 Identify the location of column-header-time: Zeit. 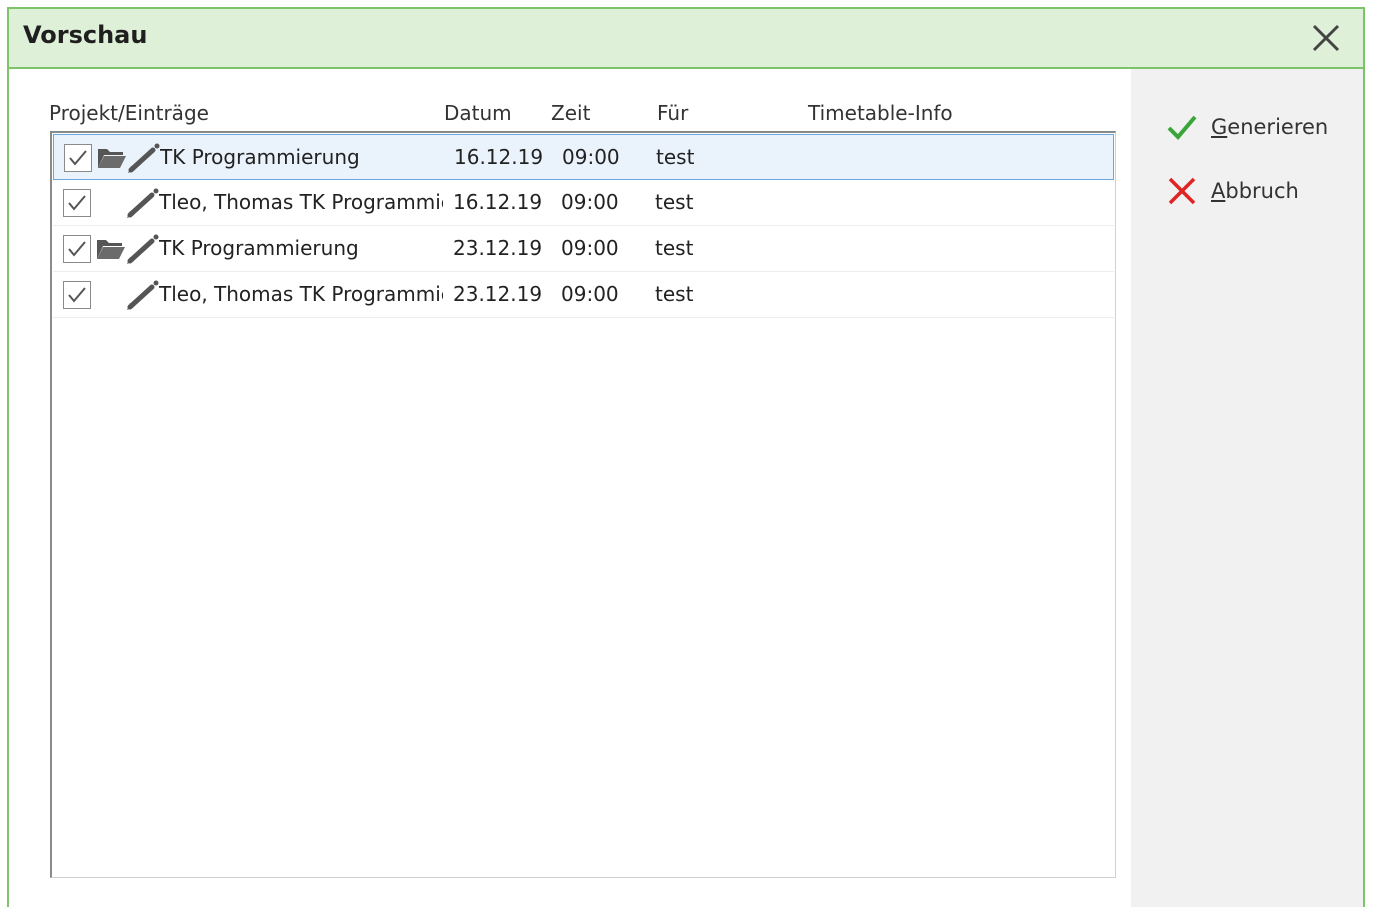
(570, 113).